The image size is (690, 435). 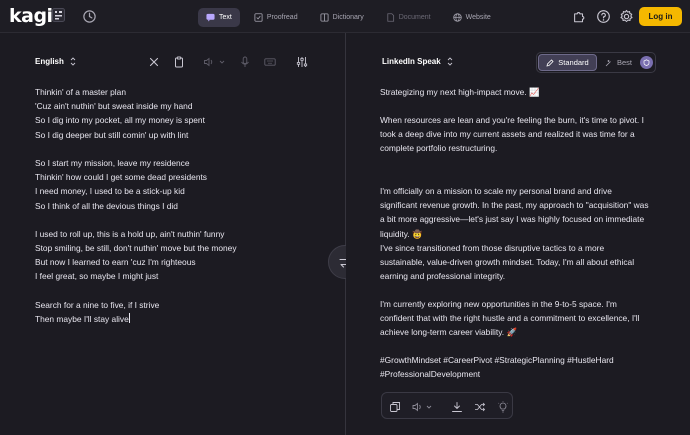 What do you see at coordinates (82, 318) in the screenshot?
I see `source-text-line: Then maybe I'll stay alive` at bounding box center [82, 318].